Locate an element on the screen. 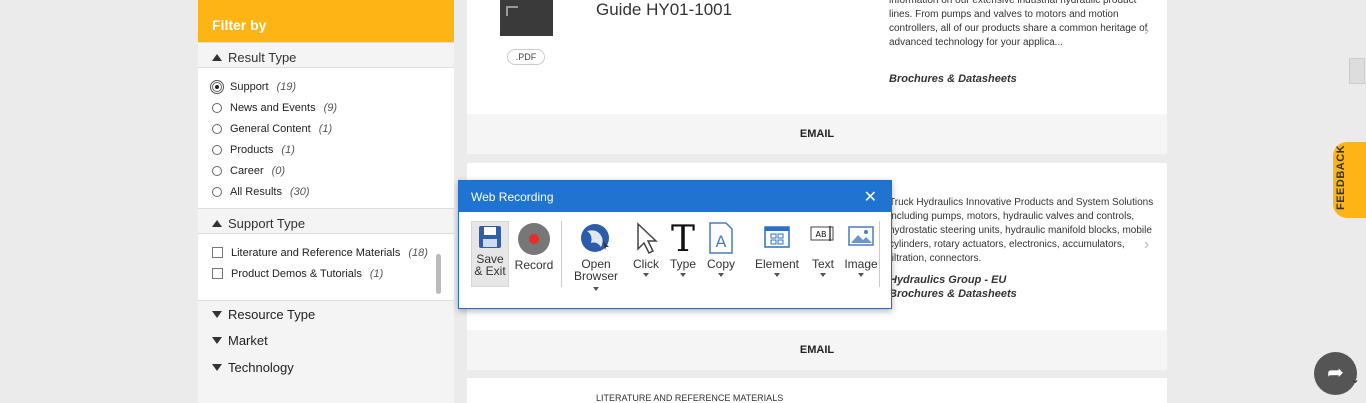  type-button: T Type is located at coordinates (683, 248).